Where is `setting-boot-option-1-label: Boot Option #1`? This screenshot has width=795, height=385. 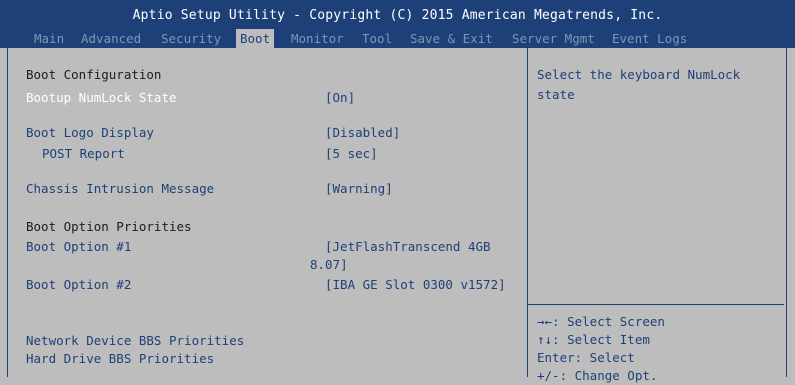
setting-boot-option-1-label: Boot Option #1 is located at coordinates (78, 247).